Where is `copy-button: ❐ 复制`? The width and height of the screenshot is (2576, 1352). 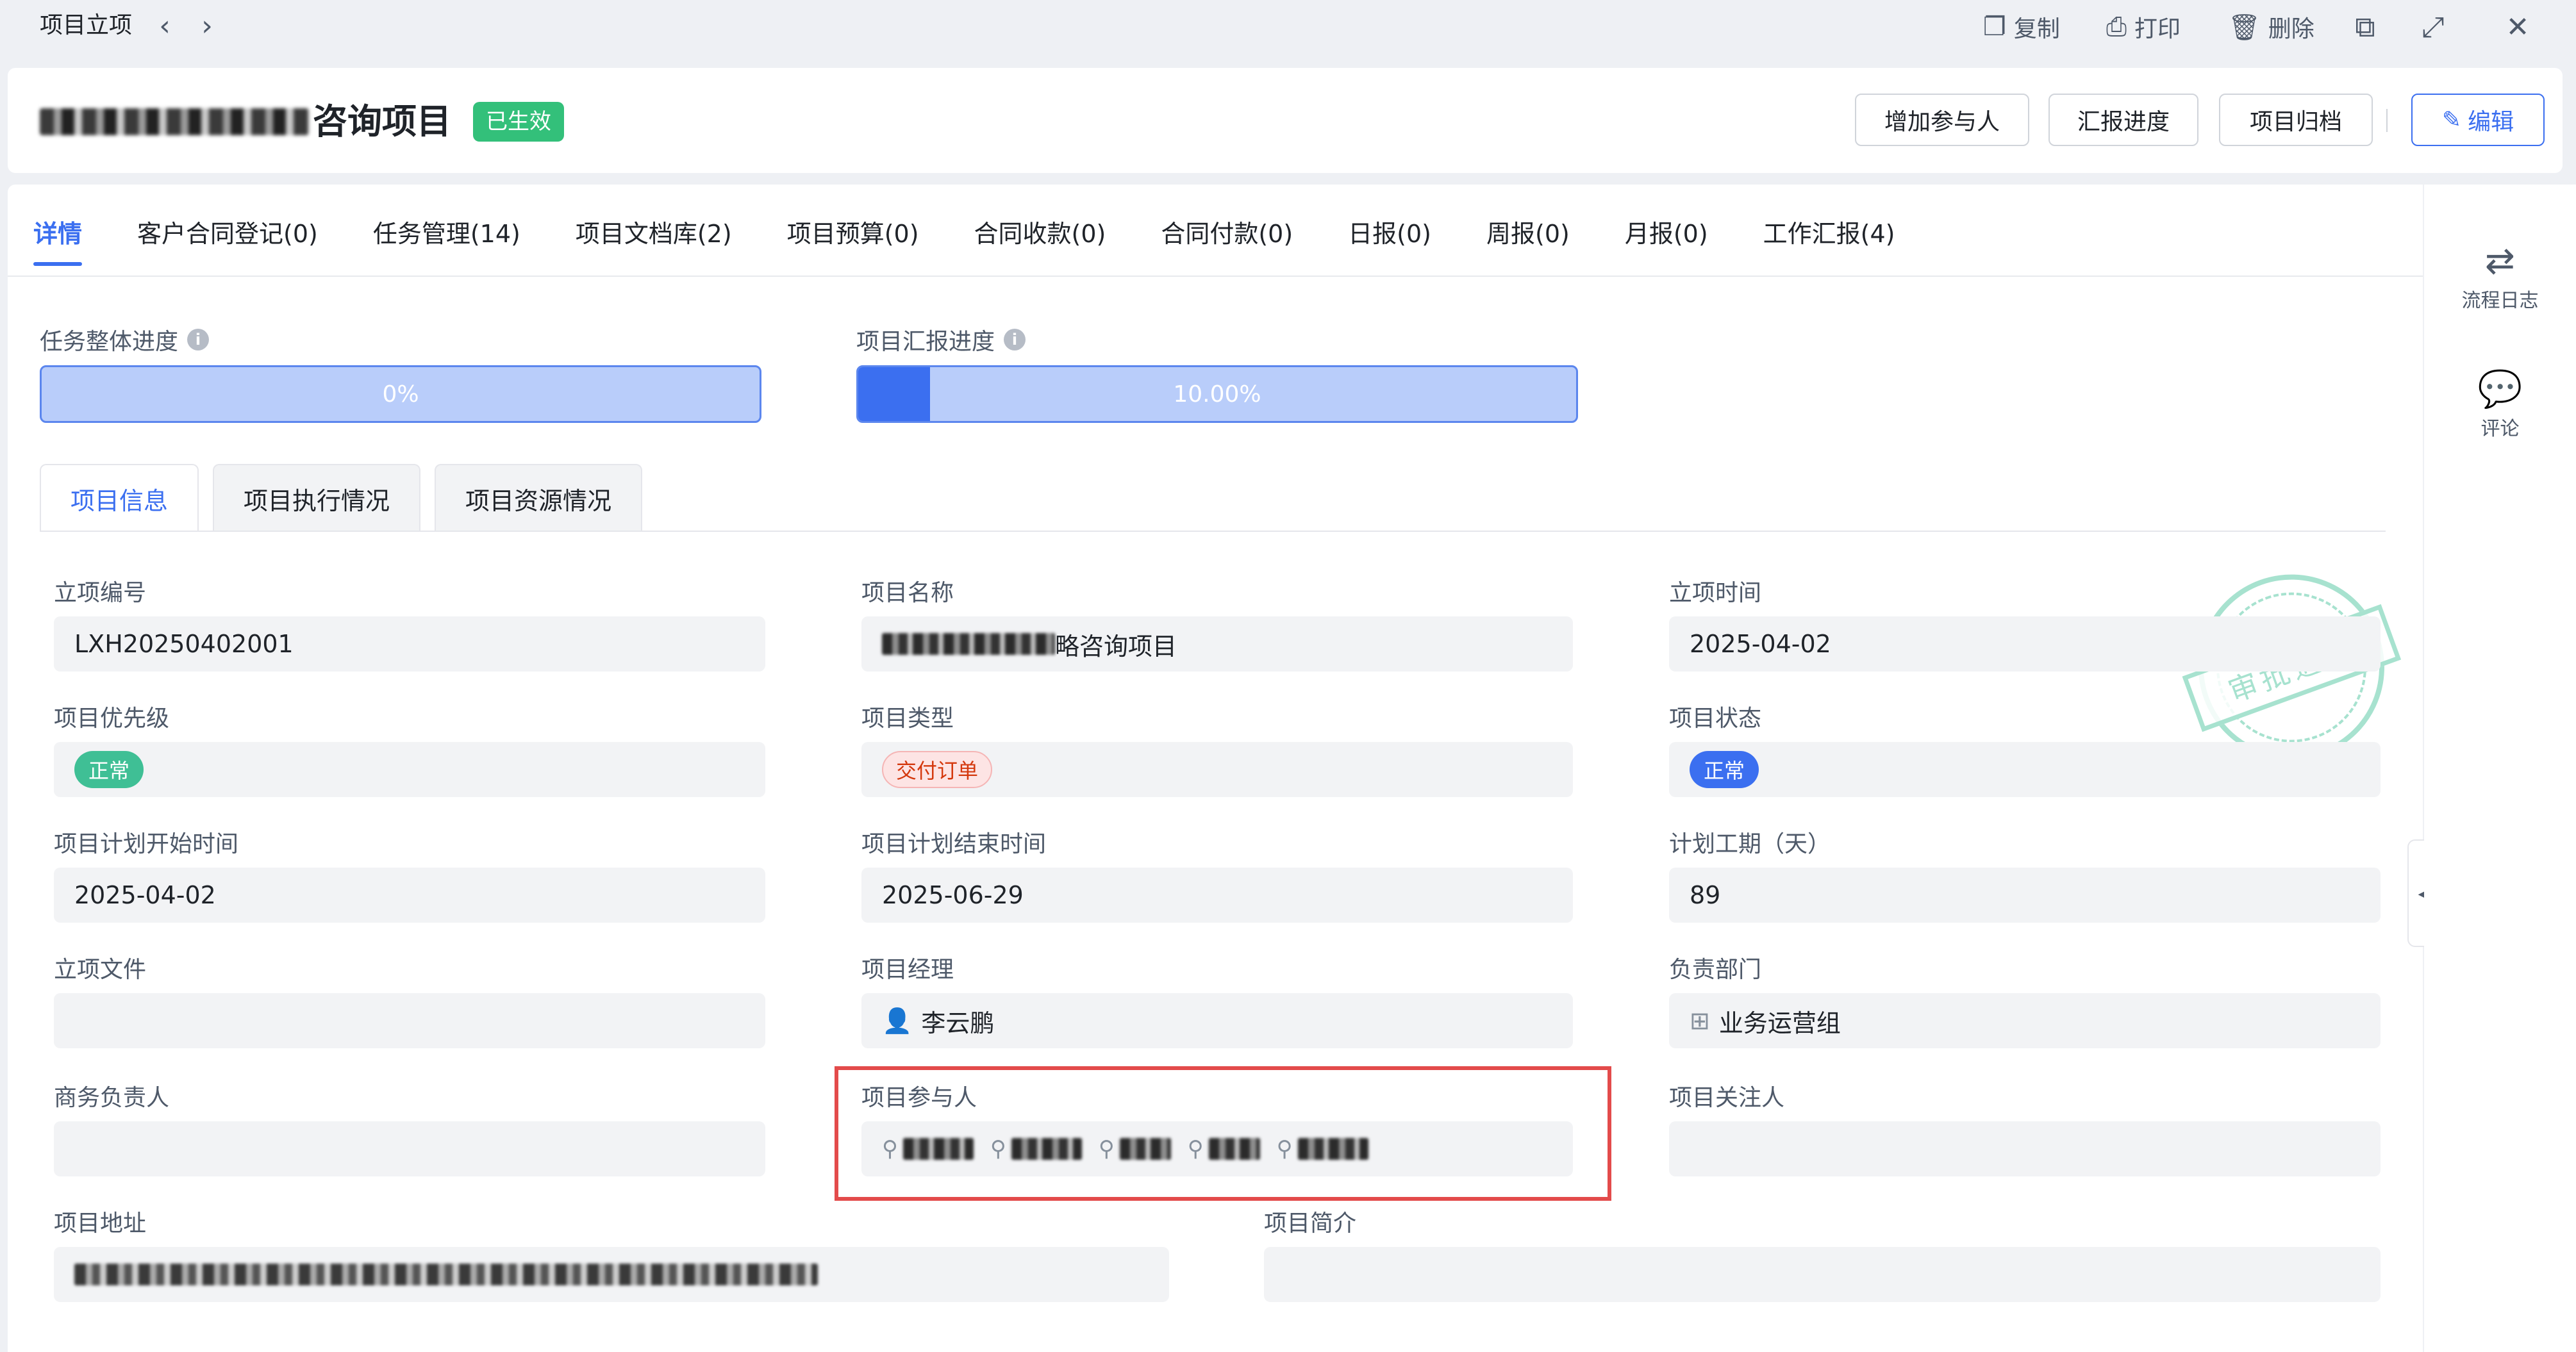 copy-button: ❐ 复制 is located at coordinates (2022, 27).